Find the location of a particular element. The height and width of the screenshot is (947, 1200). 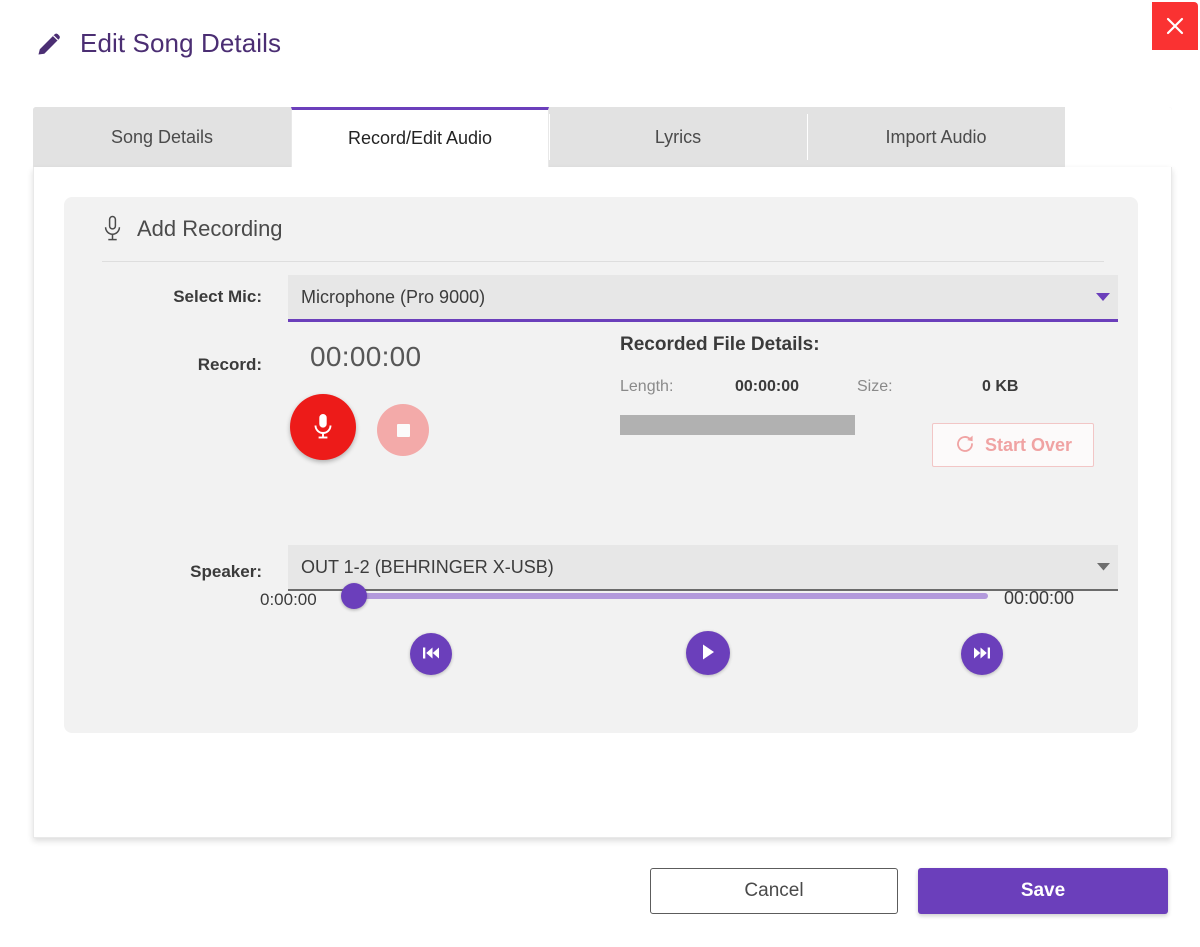

add-recording-header: Add Recording is located at coordinates (192, 228).